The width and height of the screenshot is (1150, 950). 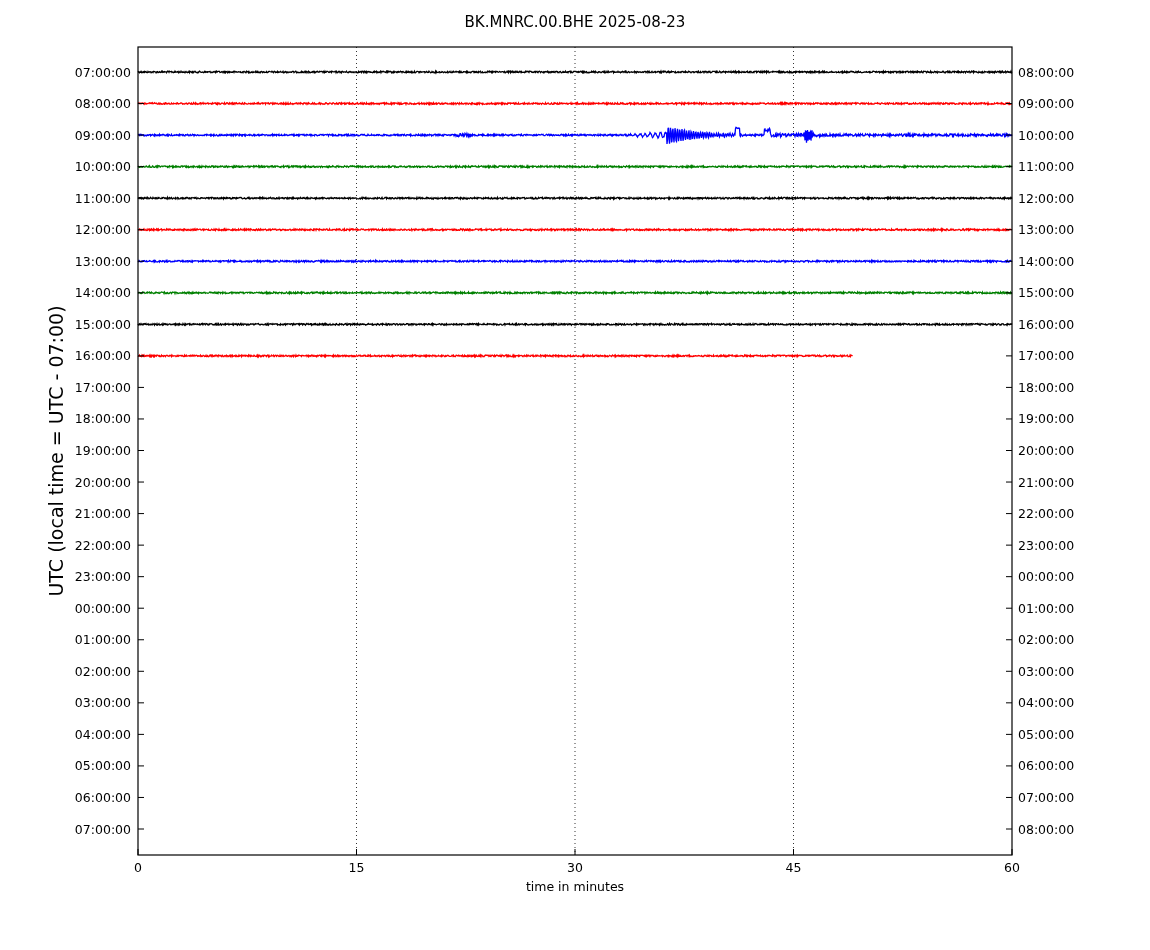 I want to click on tick-label: 45, so click(x=793, y=867).